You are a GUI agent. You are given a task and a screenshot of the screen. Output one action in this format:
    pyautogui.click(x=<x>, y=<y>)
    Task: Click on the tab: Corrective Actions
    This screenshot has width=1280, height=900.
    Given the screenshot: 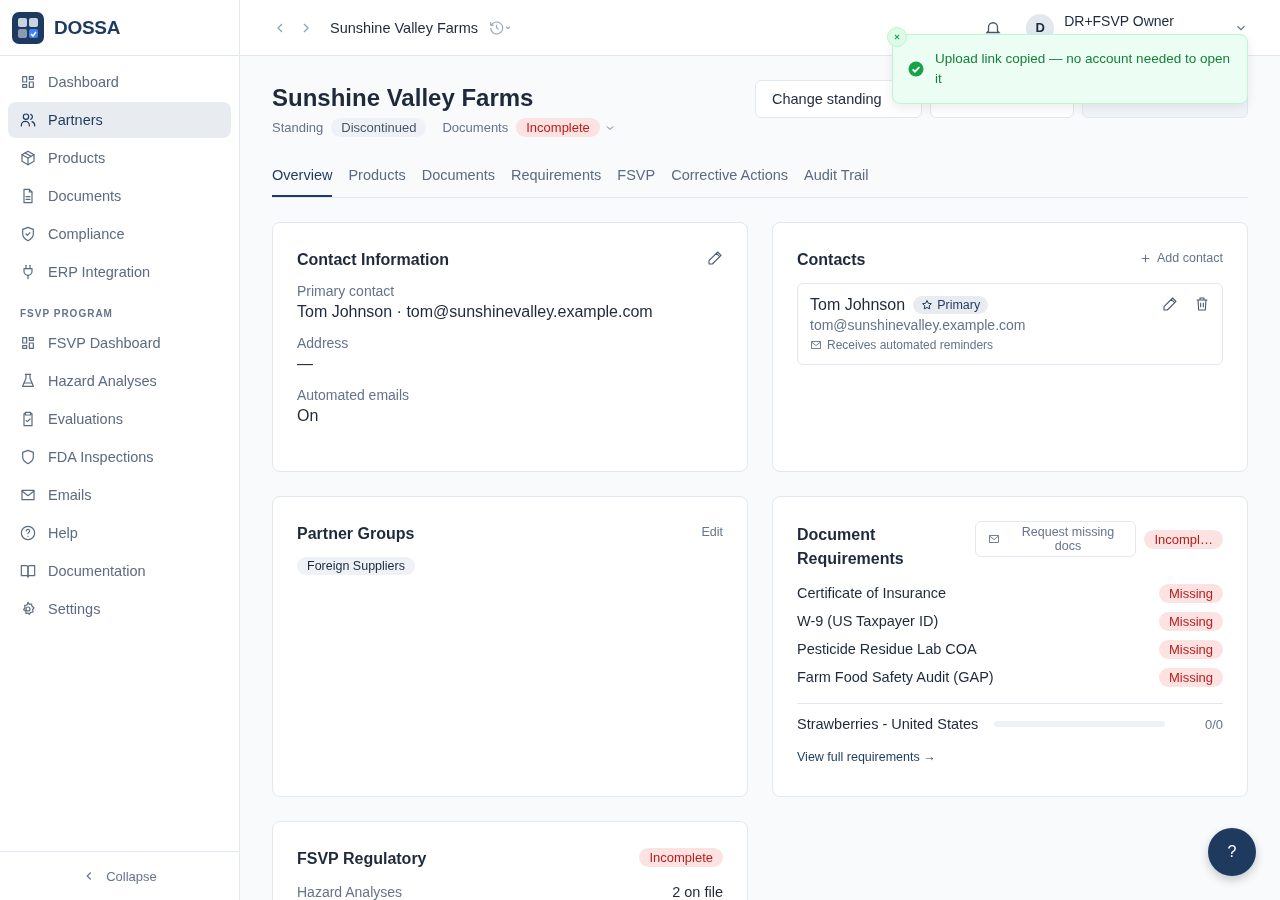 What is the action you would take?
    pyautogui.click(x=729, y=178)
    